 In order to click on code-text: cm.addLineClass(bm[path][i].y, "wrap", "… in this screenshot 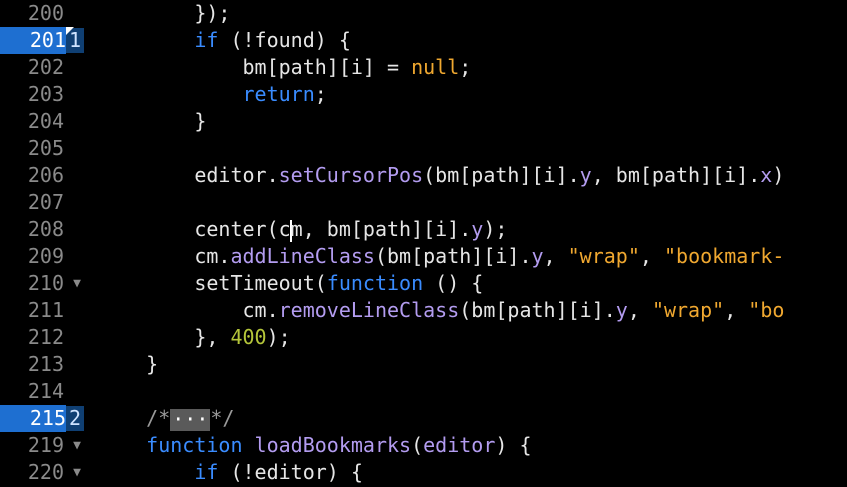, I will do `click(441, 256)`.